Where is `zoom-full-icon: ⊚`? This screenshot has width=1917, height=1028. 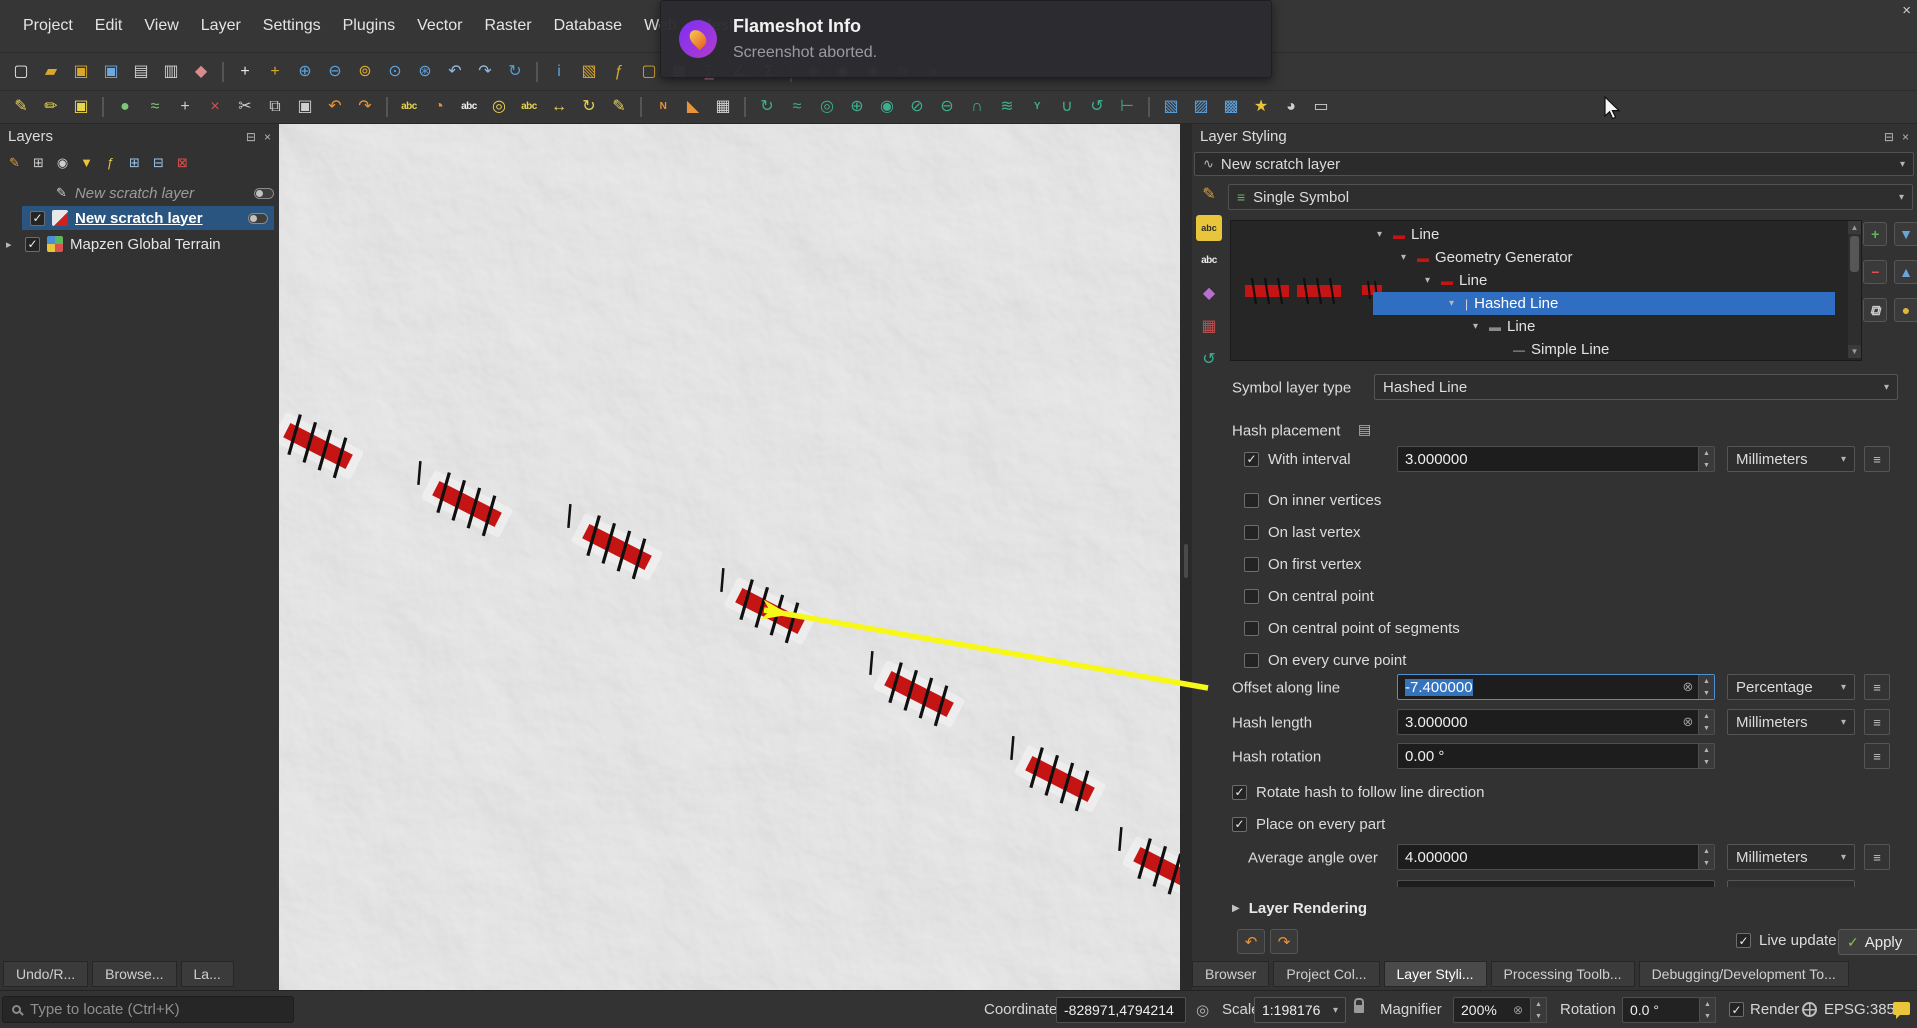 zoom-full-icon: ⊚ is located at coordinates (365, 72).